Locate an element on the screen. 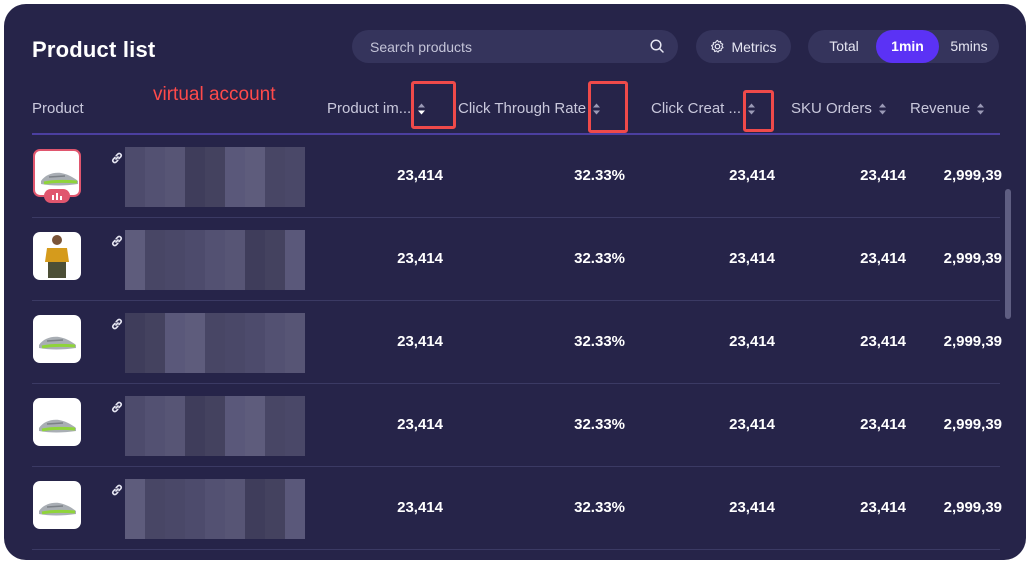 The width and height of the screenshot is (1027, 563). column-header-click-through-rate: Click Through Rate is located at coordinates (529, 108).